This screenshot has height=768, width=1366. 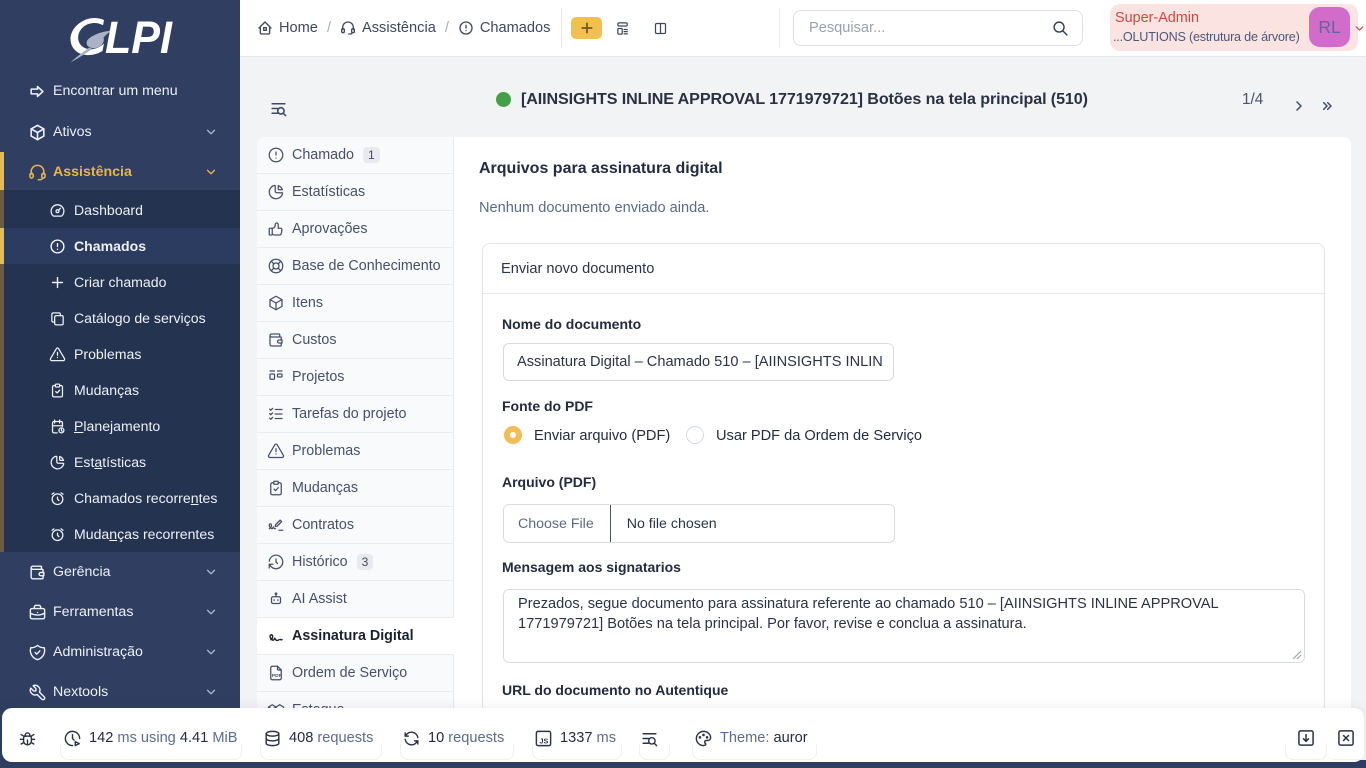 What do you see at coordinates (139, 39) in the screenshot?
I see `svg-text: LPI` at bounding box center [139, 39].